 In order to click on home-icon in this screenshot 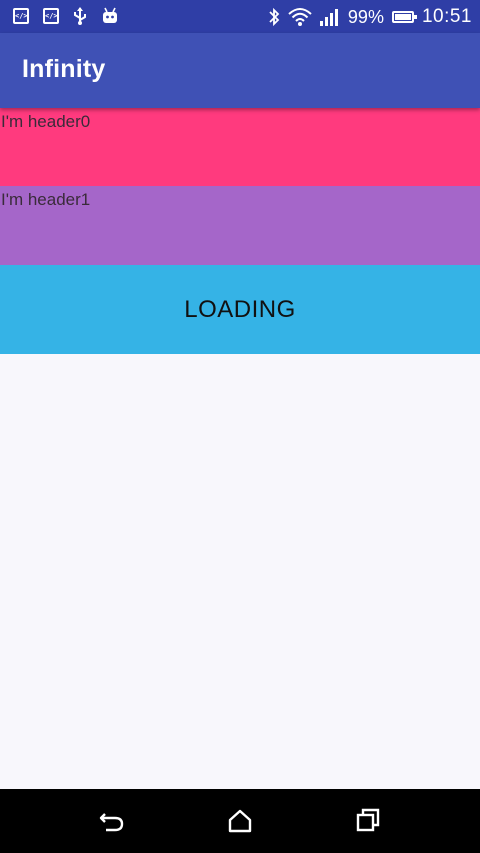, I will do `click(240, 821)`.